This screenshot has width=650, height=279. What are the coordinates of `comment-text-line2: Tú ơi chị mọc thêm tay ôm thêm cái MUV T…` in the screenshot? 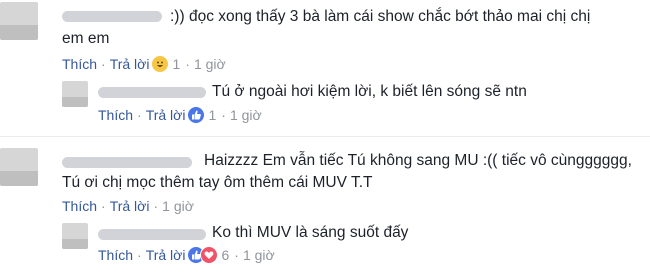 It's located at (217, 182).